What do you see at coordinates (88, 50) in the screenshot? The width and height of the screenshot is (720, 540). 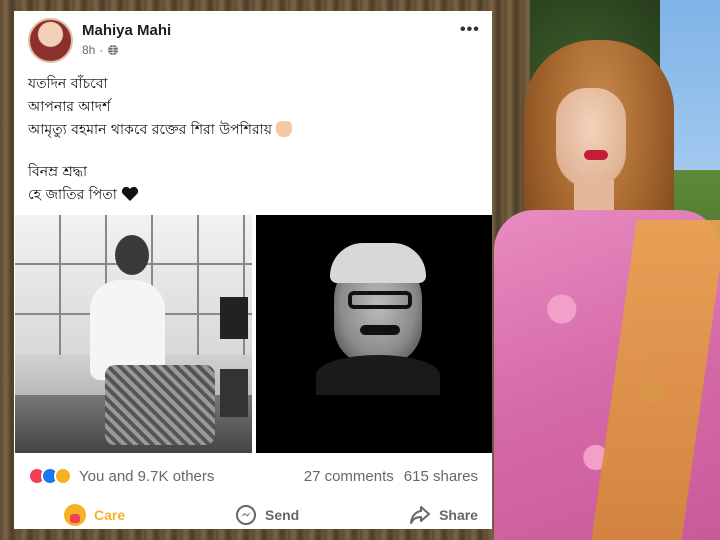 I see `post-time: 8h` at bounding box center [88, 50].